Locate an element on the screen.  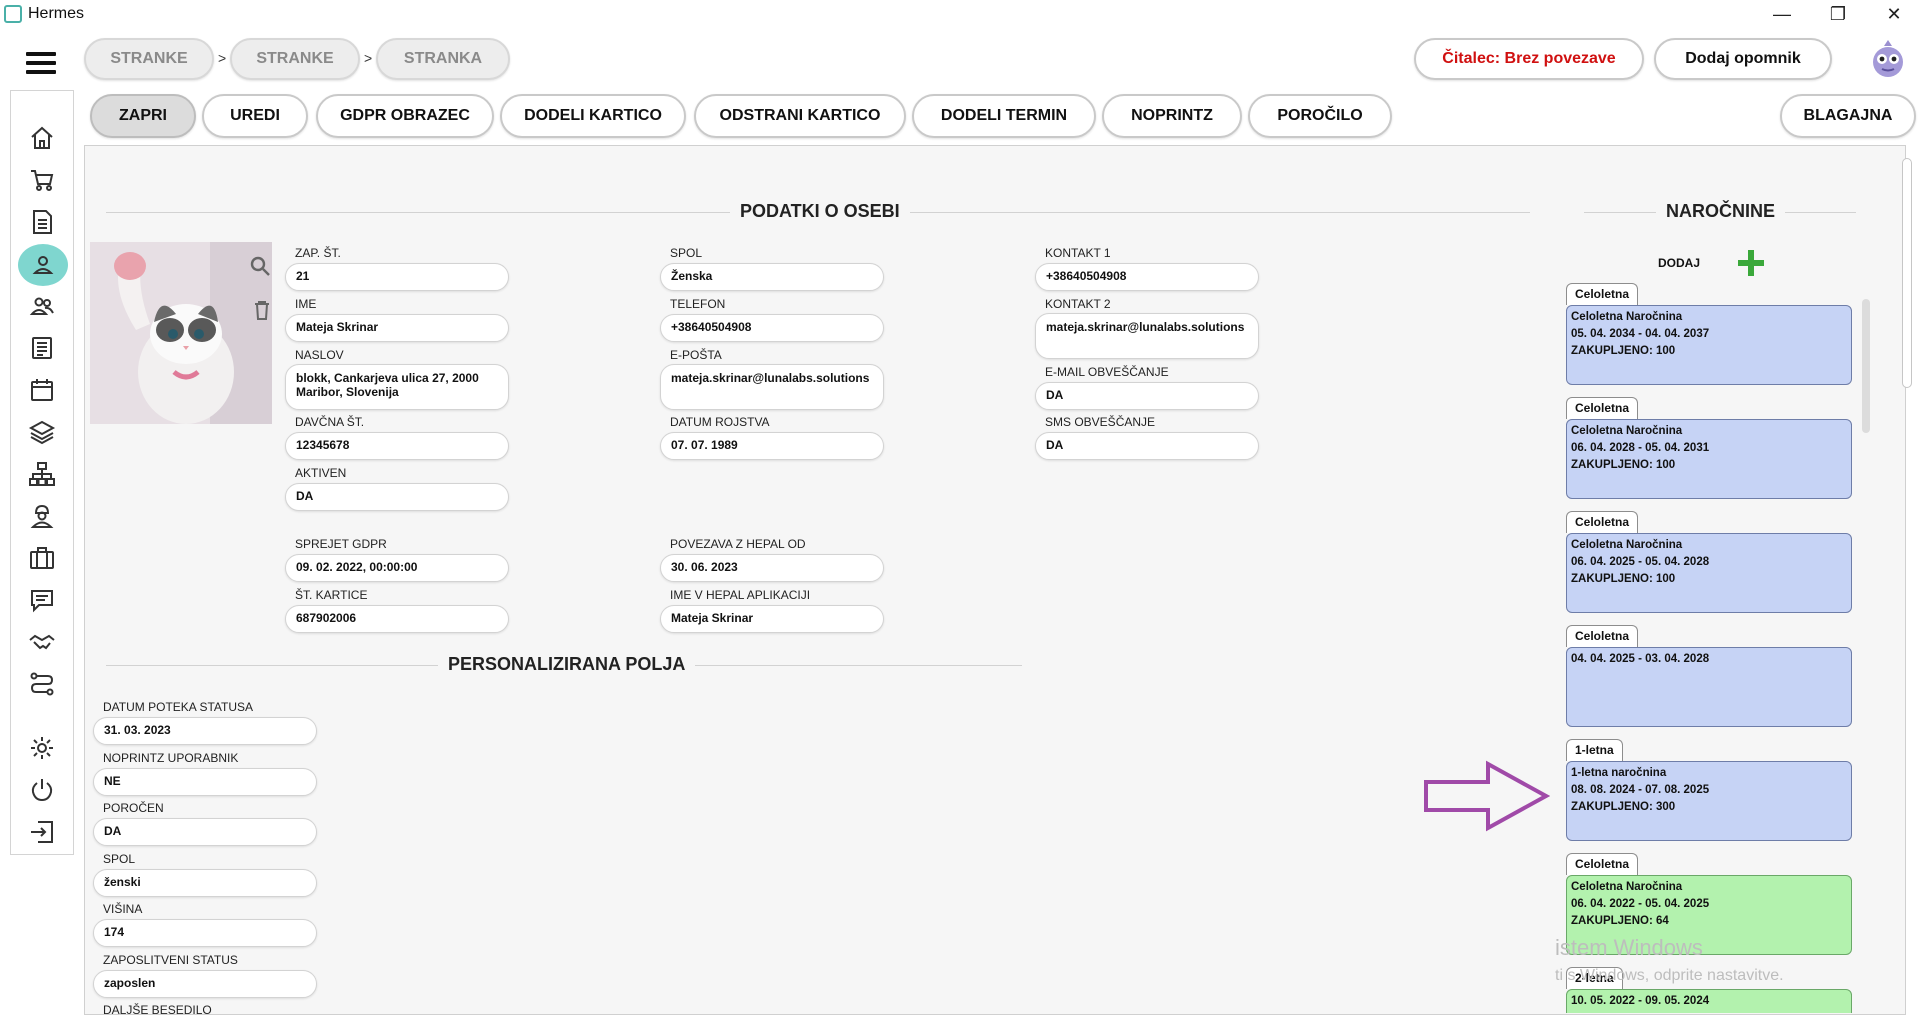
gear-icon is located at coordinates (42, 748).